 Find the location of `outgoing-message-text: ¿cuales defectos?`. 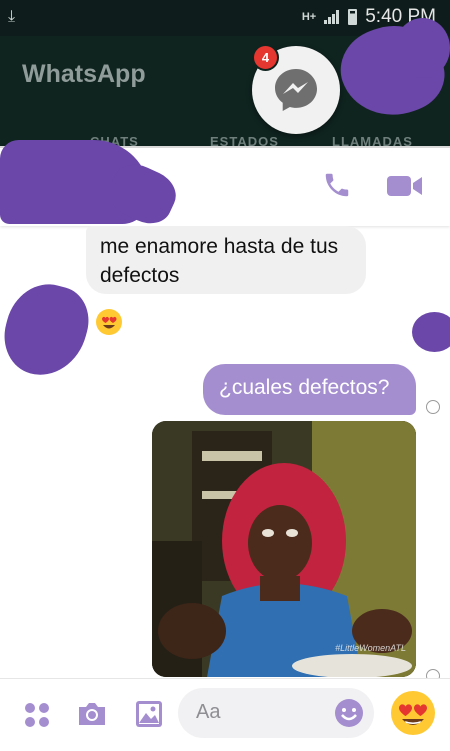

outgoing-message-text: ¿cuales defectos? is located at coordinates (304, 387).